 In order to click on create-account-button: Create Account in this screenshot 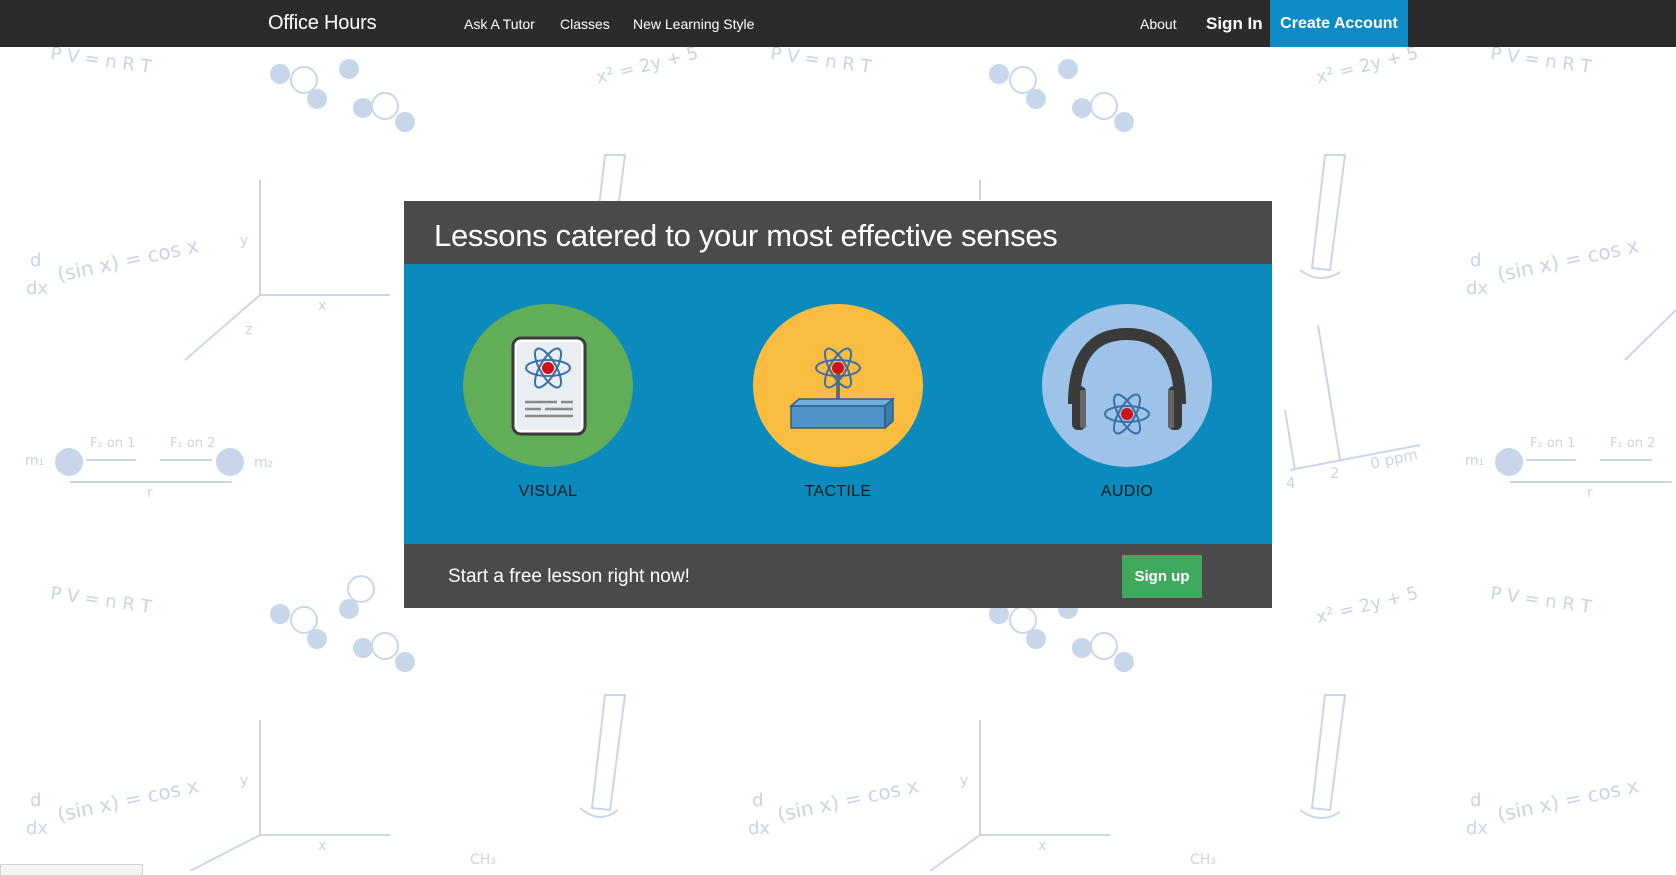, I will do `click(1339, 23)`.